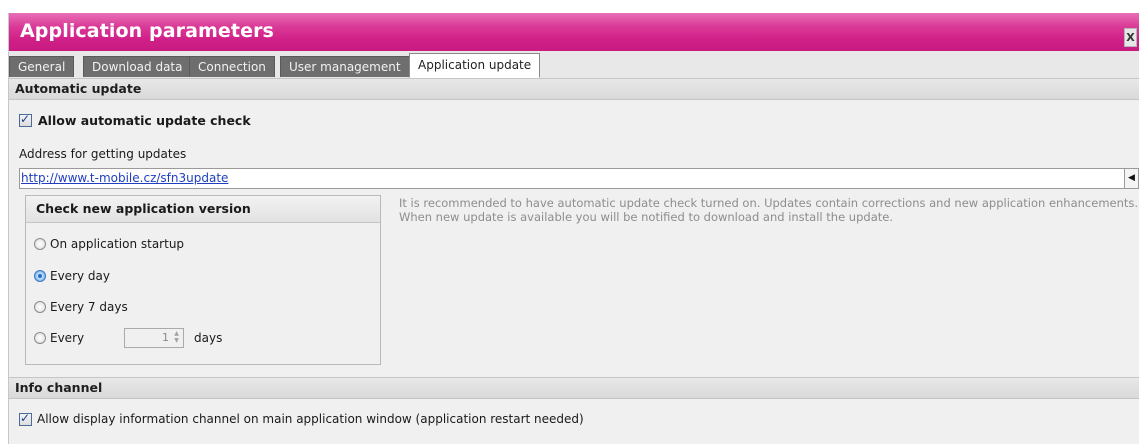 Image resolution: width=1139 pixels, height=444 pixels. What do you see at coordinates (67, 338) in the screenshot?
I see `every-n-days-label: Every` at bounding box center [67, 338].